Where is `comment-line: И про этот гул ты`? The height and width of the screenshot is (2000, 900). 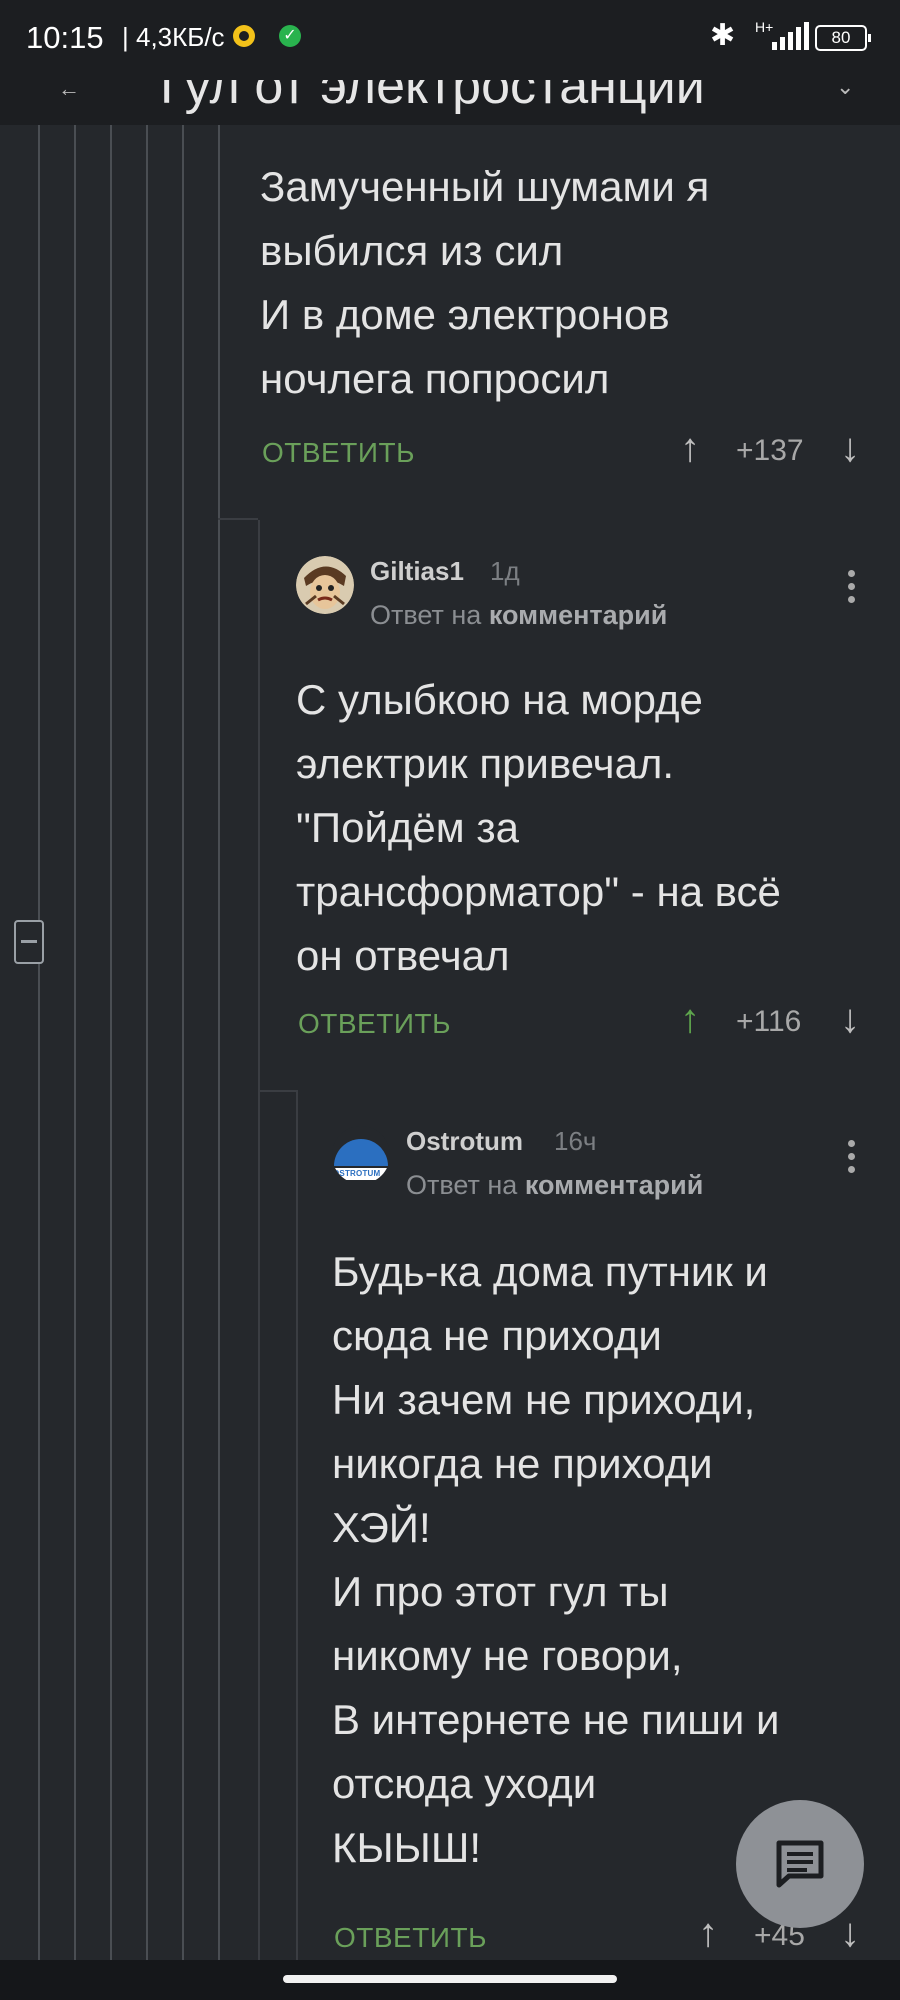
comment-line: И про этот гул ты is located at coordinates (500, 1591).